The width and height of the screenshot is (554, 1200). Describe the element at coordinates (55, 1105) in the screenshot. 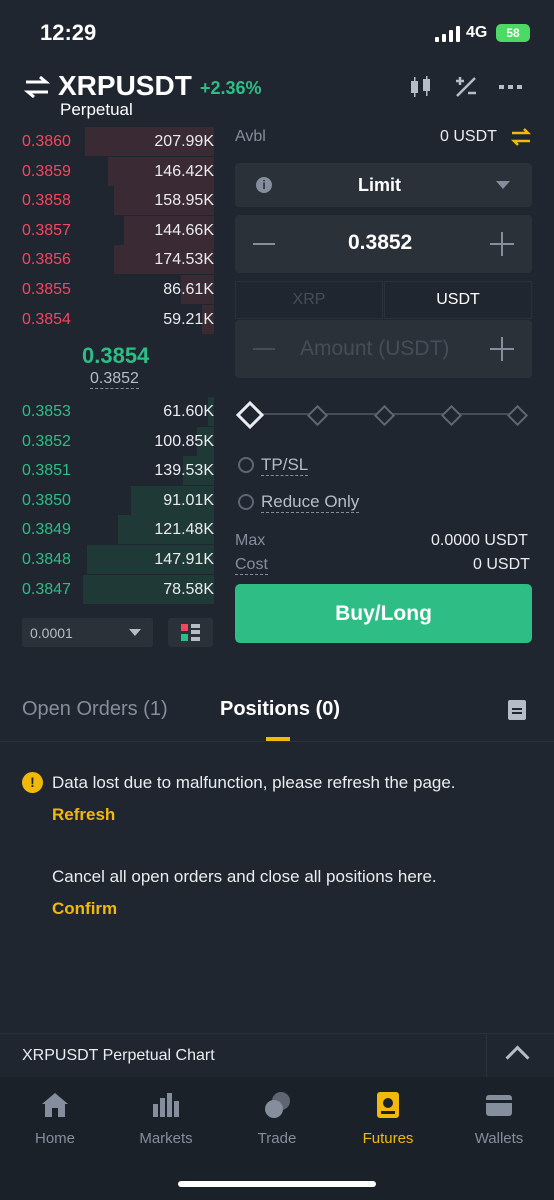

I see `home-icon` at that location.